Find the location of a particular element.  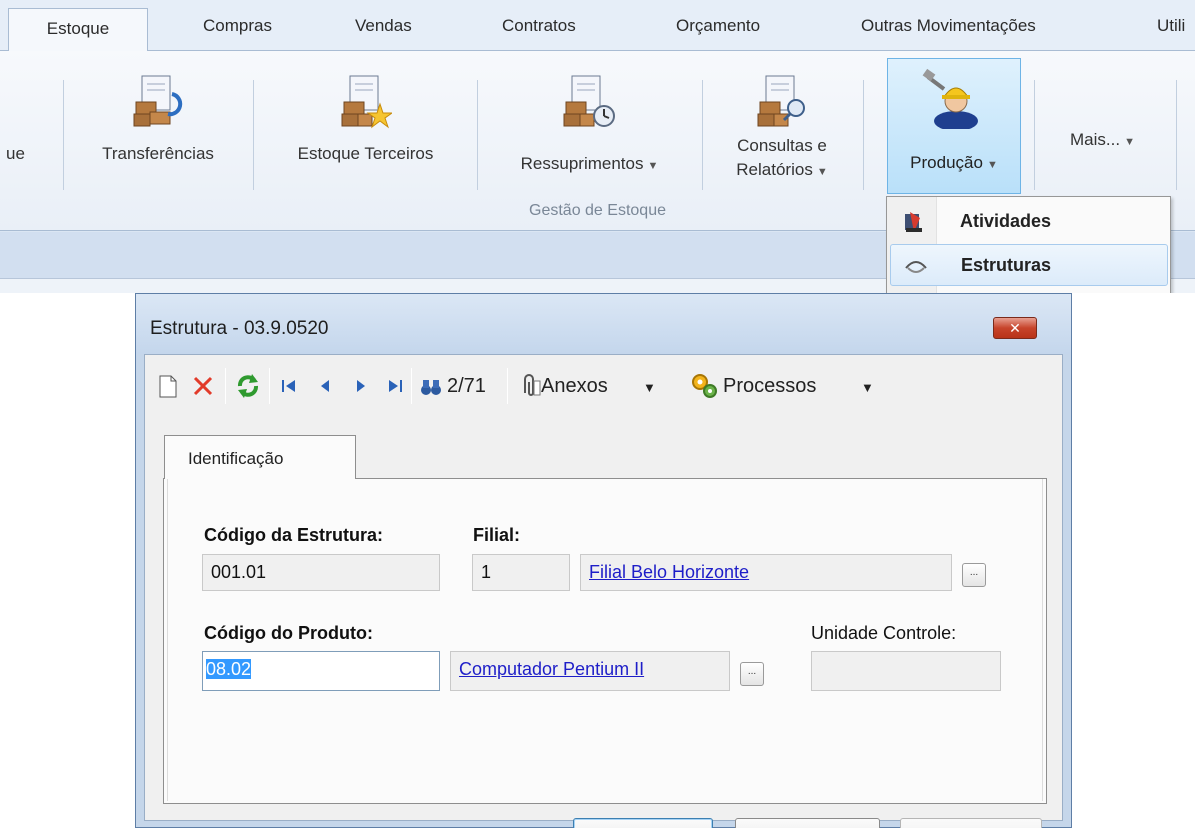

mais-label: Mais... ▼ is located at coordinates (1102, 140).